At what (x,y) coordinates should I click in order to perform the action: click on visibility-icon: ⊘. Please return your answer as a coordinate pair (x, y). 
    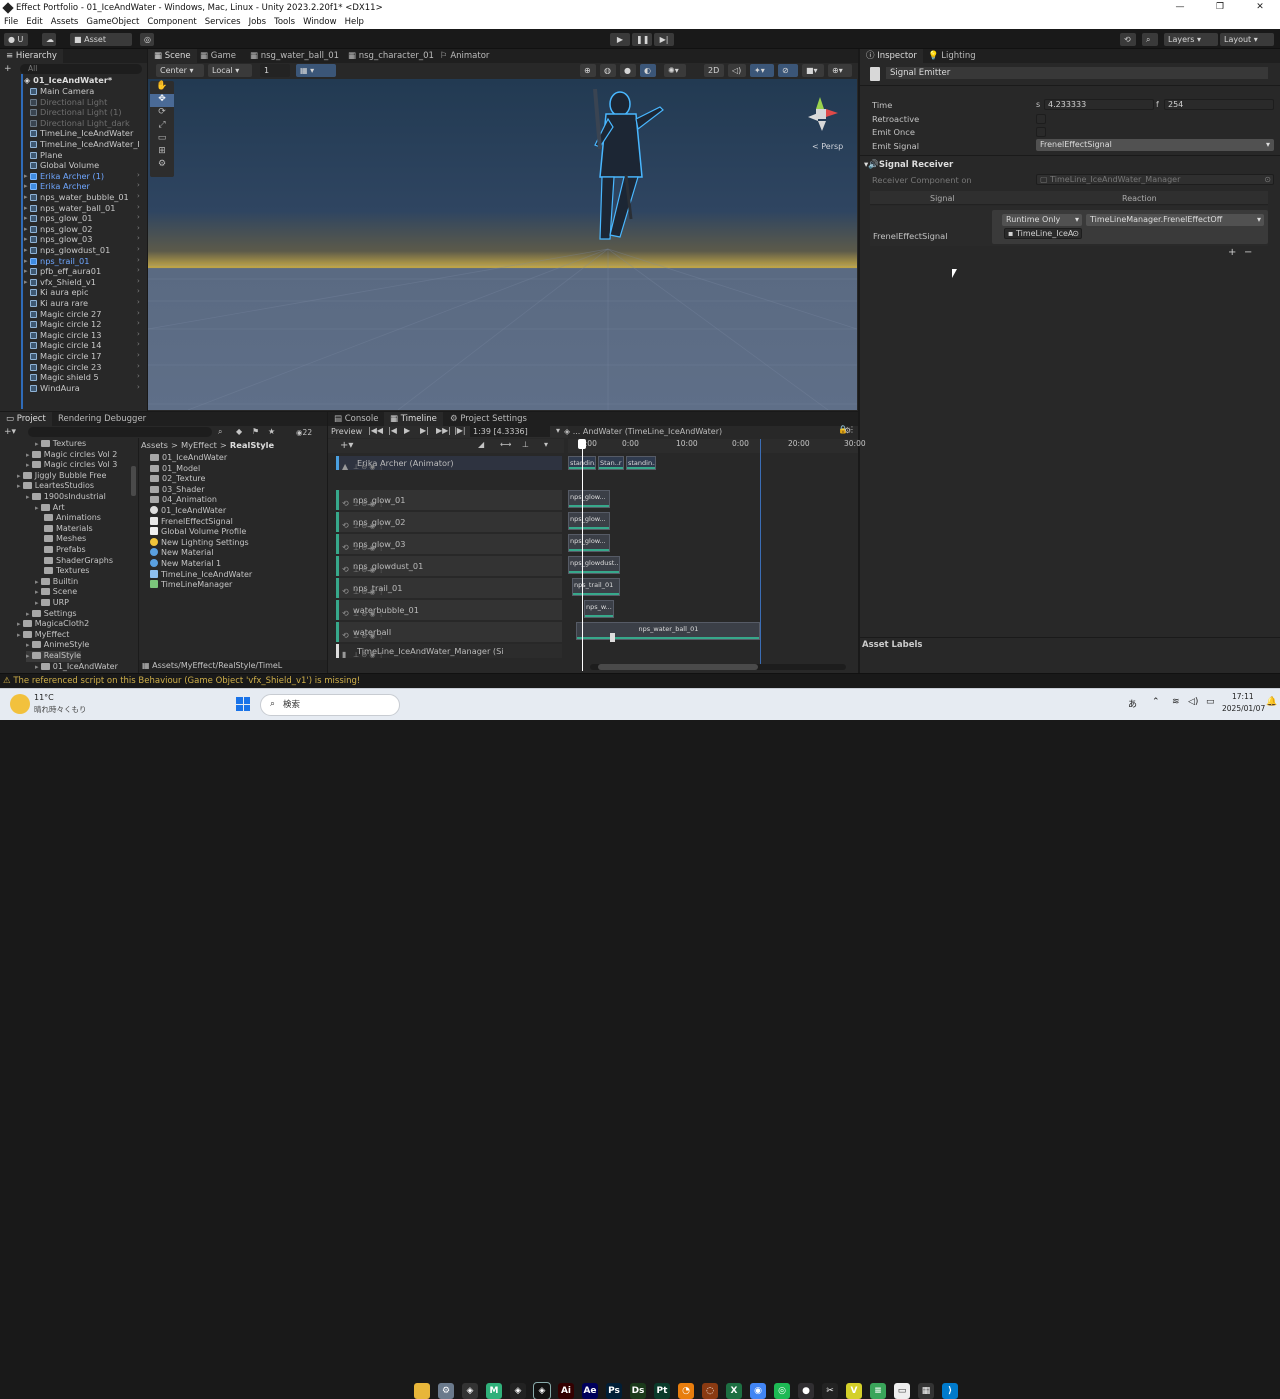
    Looking at the image, I should click on (788, 70).